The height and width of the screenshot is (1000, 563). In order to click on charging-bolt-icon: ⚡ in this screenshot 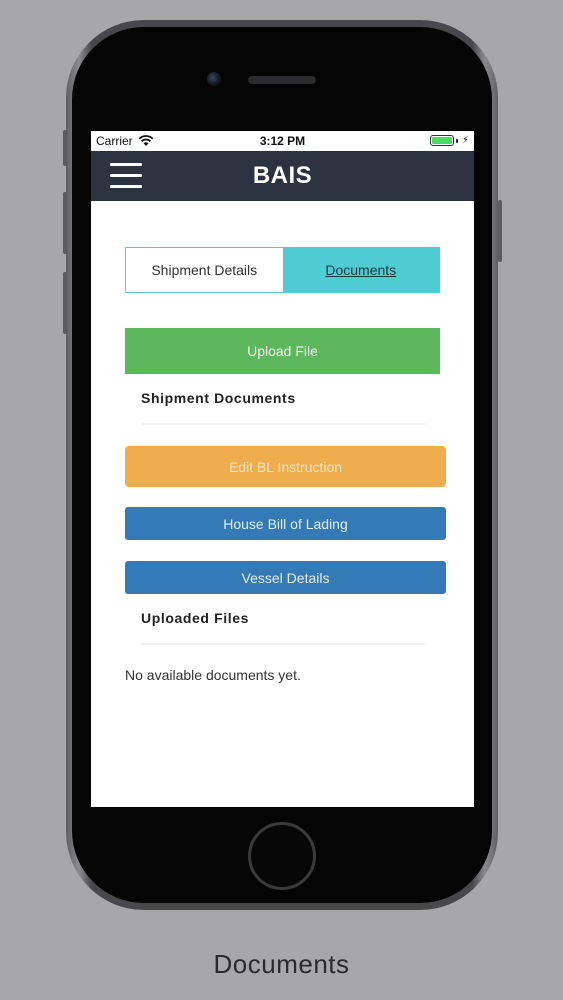, I will do `click(465, 140)`.